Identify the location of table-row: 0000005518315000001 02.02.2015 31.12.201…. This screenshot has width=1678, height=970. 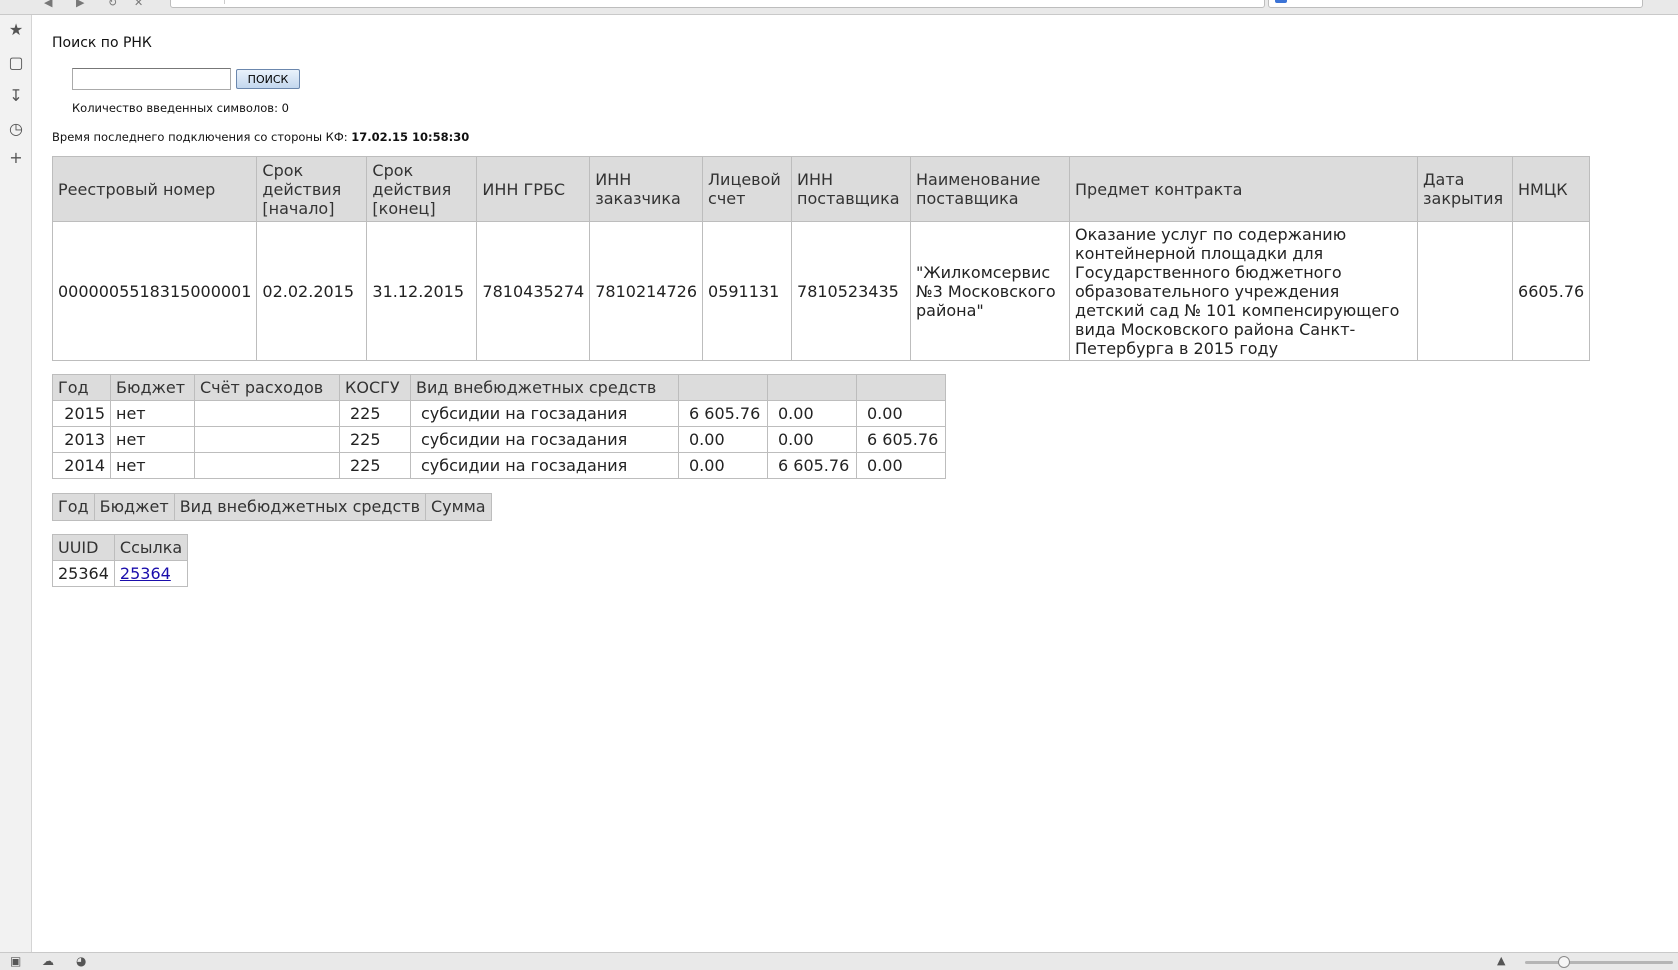
(821, 291).